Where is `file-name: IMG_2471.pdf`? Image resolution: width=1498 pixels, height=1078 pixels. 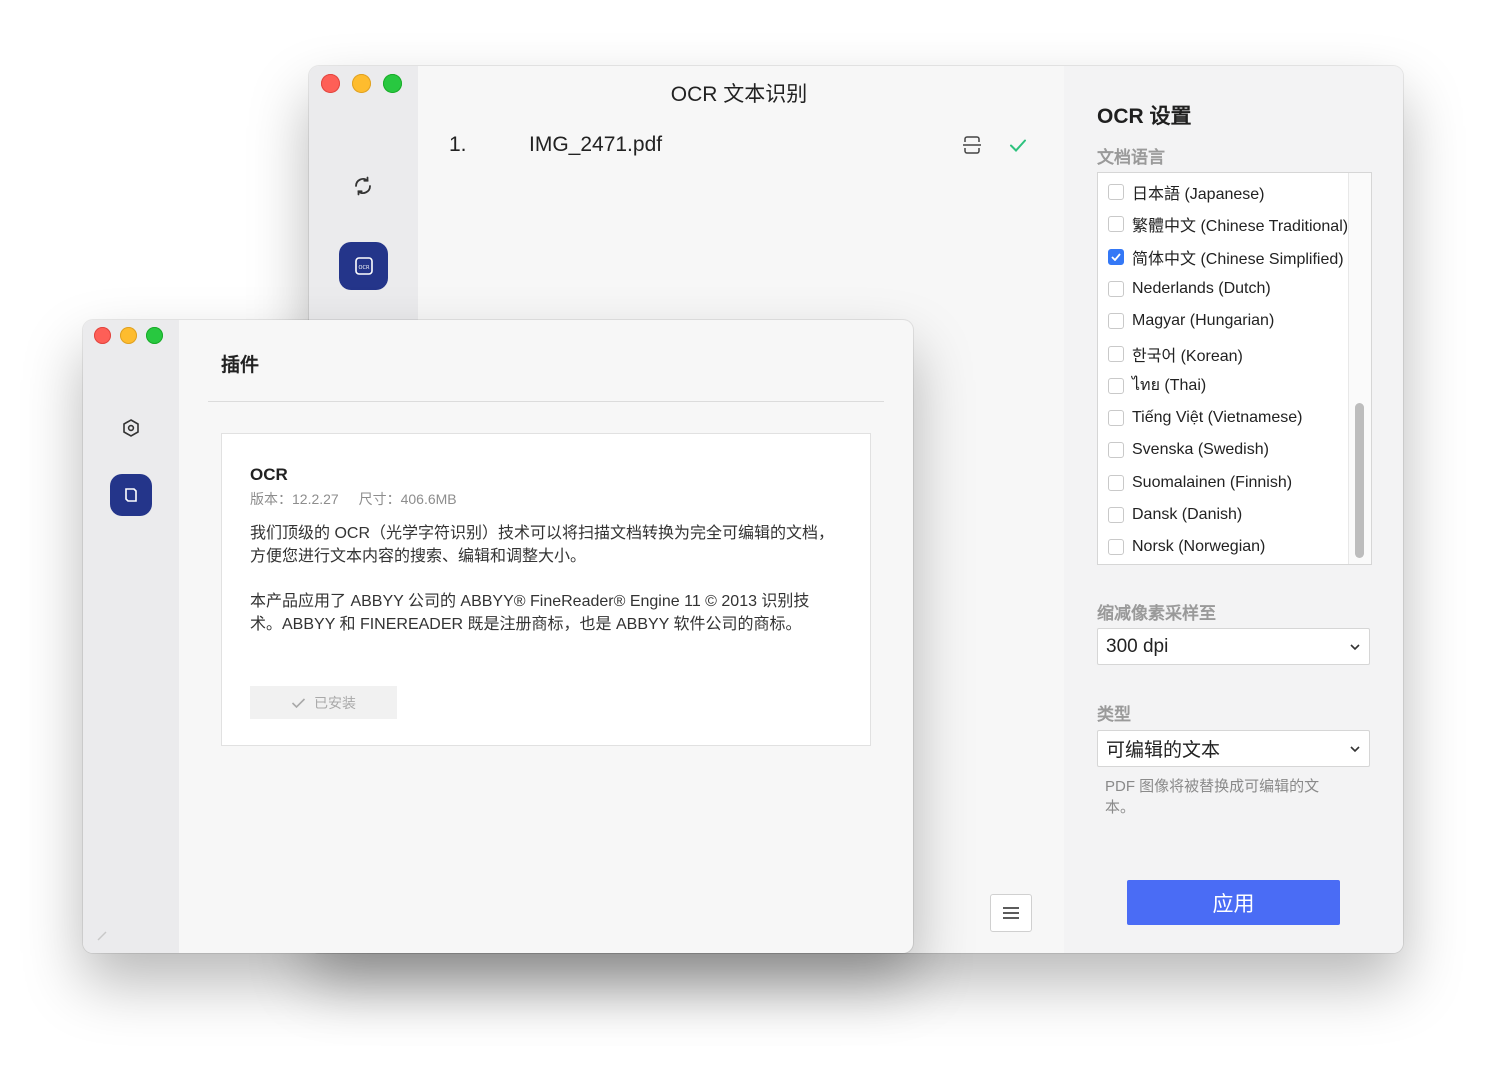
file-name: IMG_2471.pdf is located at coordinates (596, 144).